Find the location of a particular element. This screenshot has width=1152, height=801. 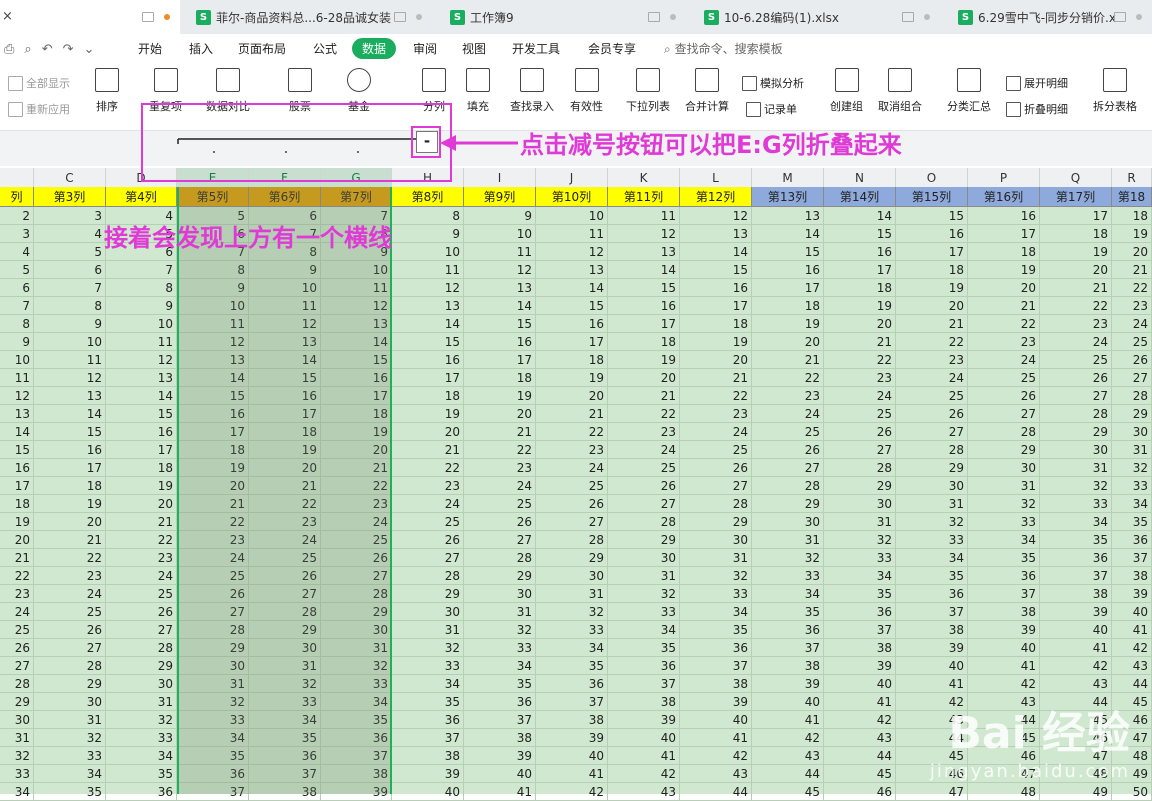

grid-cell: 42 is located at coordinates (1004, 684).